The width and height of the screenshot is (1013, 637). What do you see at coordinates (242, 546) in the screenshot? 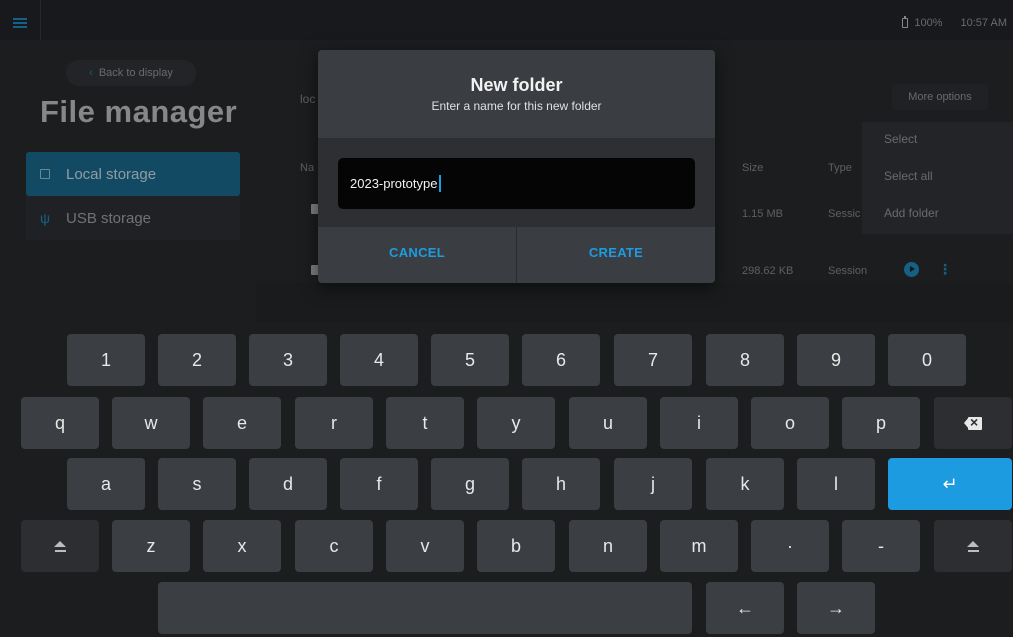
I see `key-x: x` at bounding box center [242, 546].